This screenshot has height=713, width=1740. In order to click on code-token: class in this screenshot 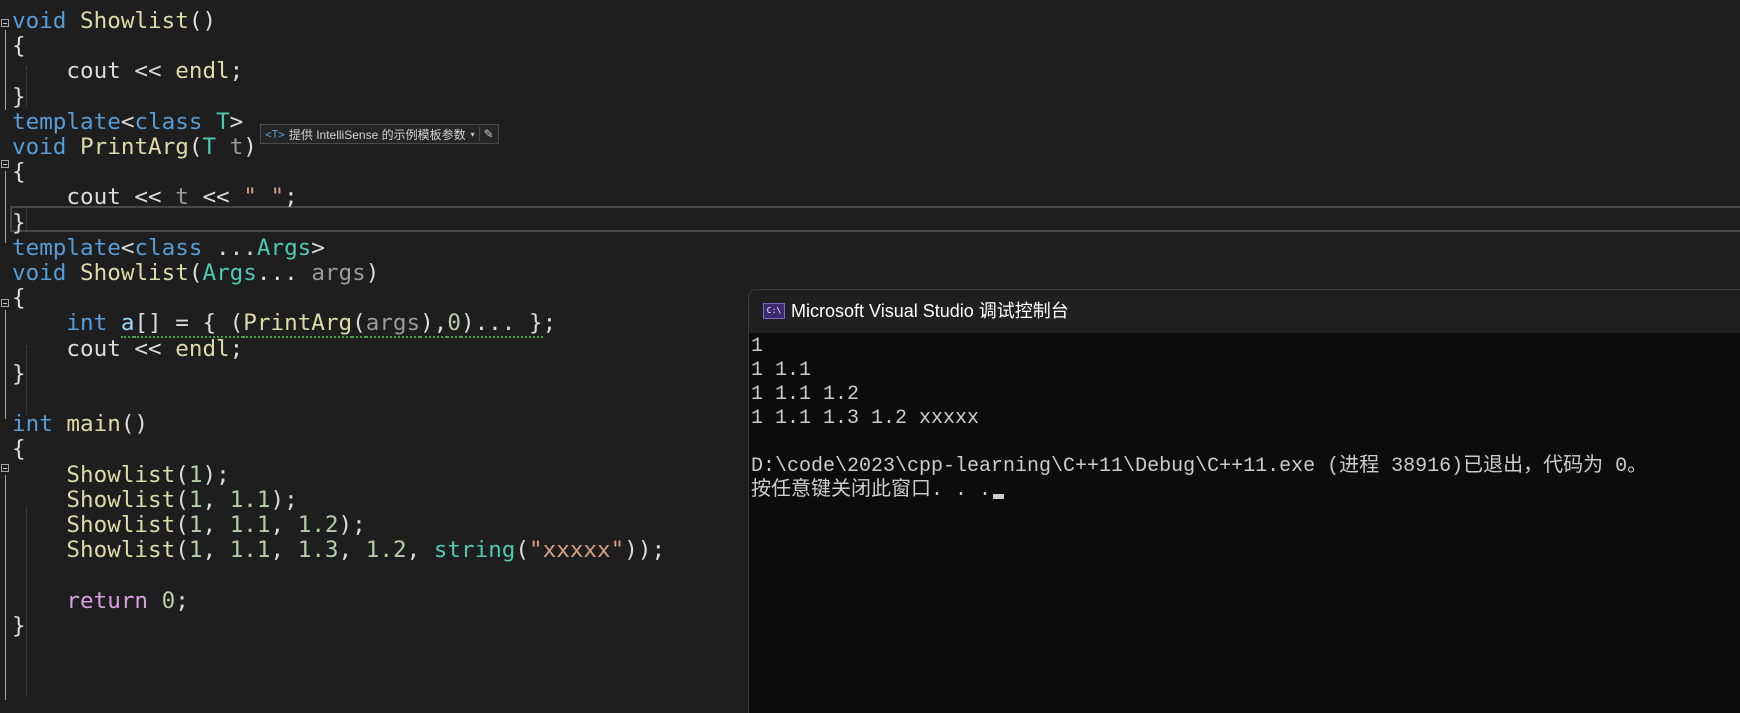, I will do `click(168, 247)`.